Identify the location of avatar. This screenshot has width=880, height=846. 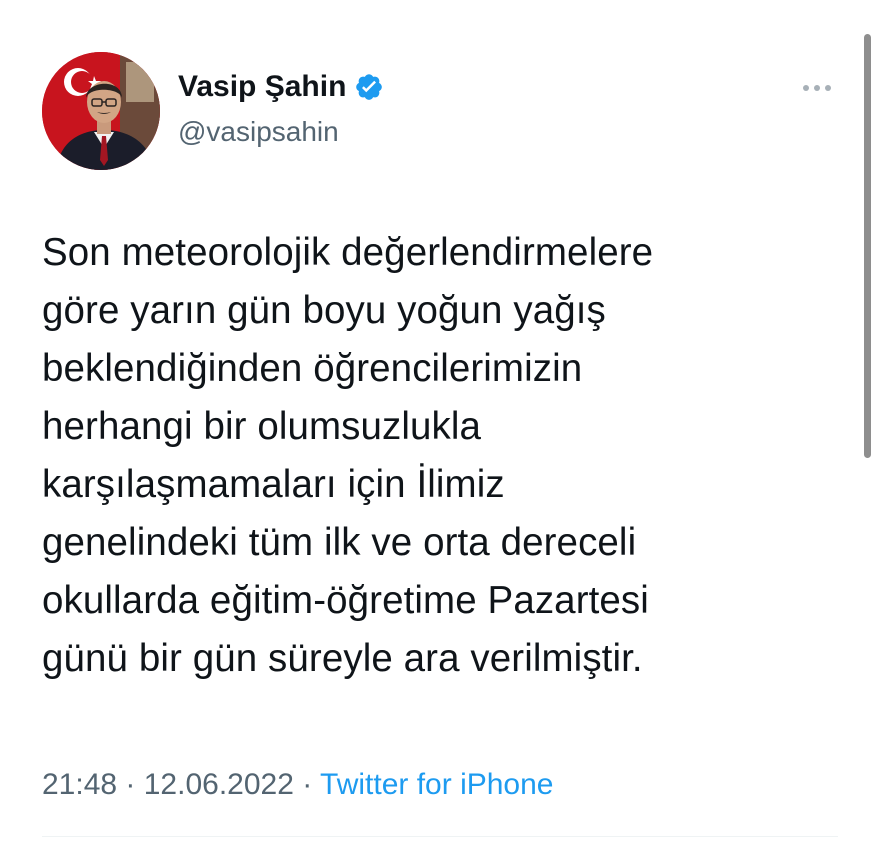
(101, 111).